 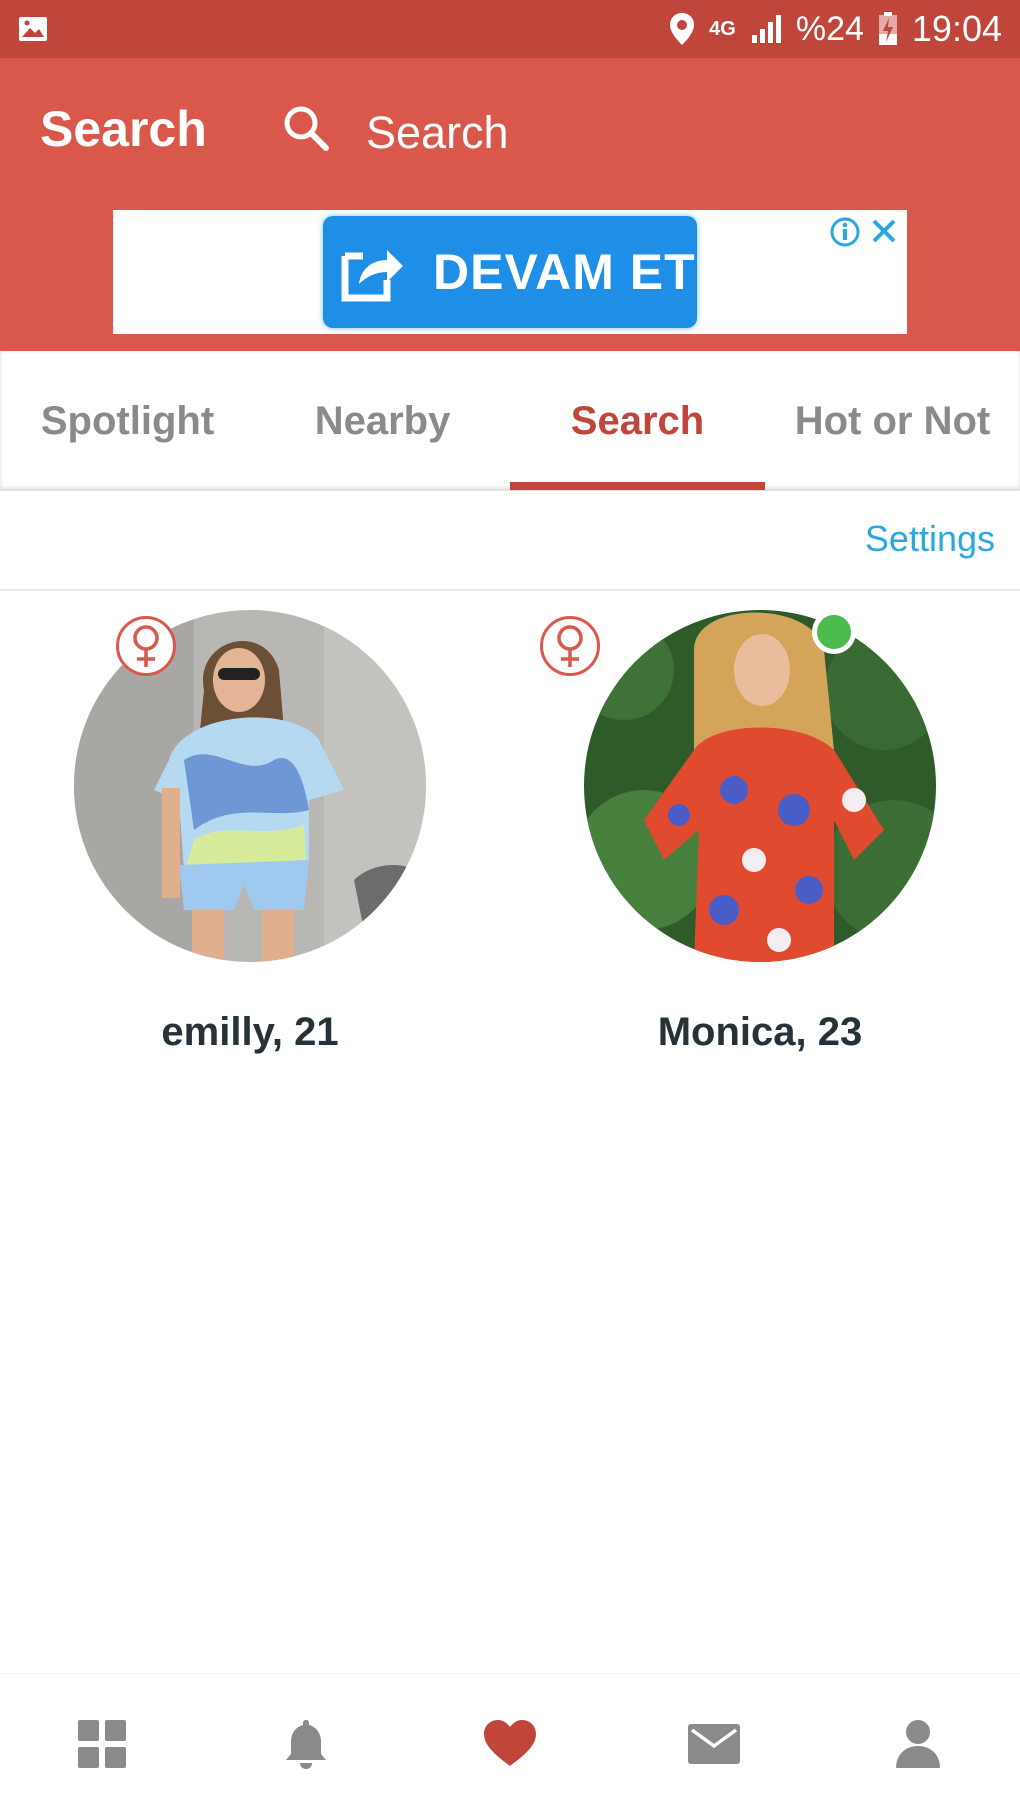 I want to click on settings-row: Settings, so click(x=510, y=541).